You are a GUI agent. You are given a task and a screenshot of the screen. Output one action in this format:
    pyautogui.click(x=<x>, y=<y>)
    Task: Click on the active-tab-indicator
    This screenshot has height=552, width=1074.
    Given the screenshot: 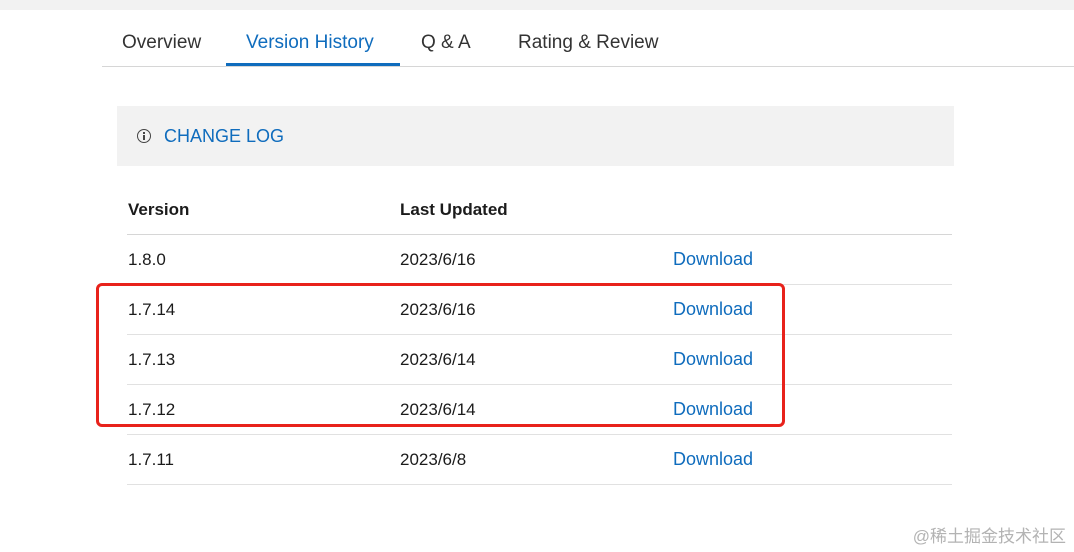 What is the action you would take?
    pyautogui.click(x=313, y=64)
    